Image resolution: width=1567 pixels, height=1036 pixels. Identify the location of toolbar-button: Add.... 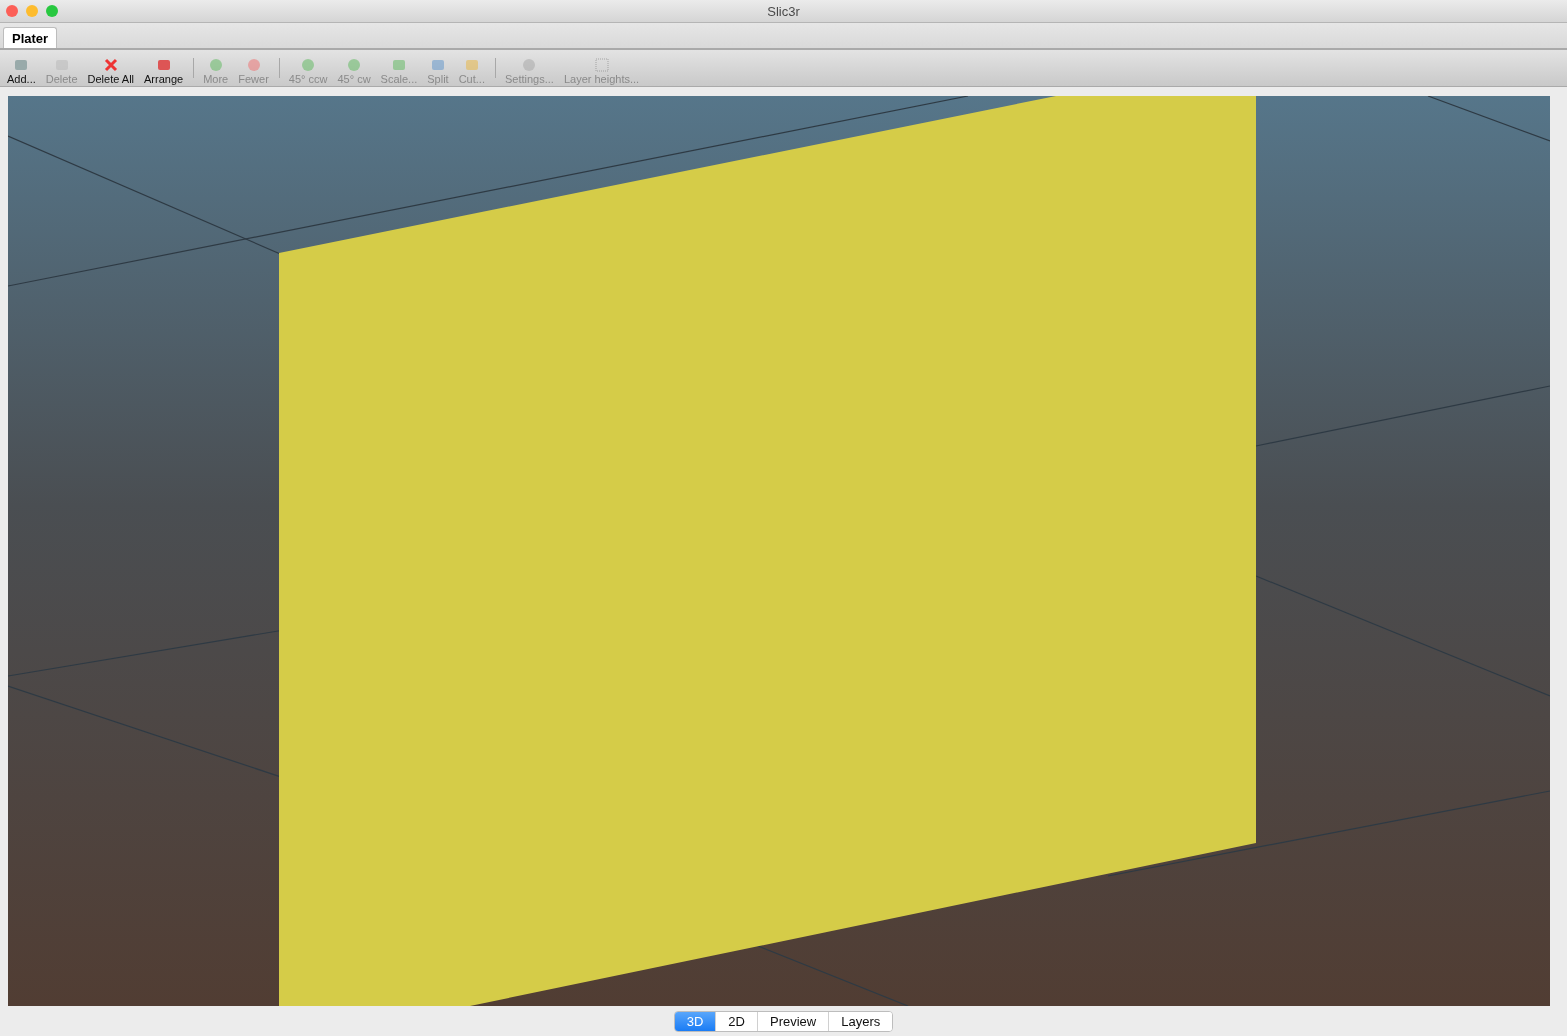
(21, 68).